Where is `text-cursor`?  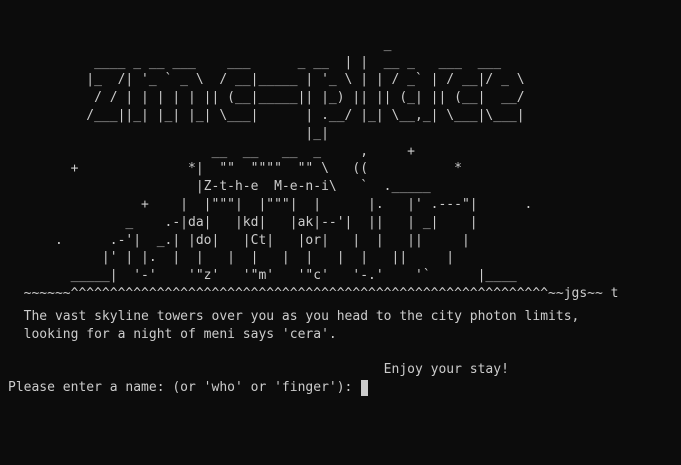 text-cursor is located at coordinates (365, 387).